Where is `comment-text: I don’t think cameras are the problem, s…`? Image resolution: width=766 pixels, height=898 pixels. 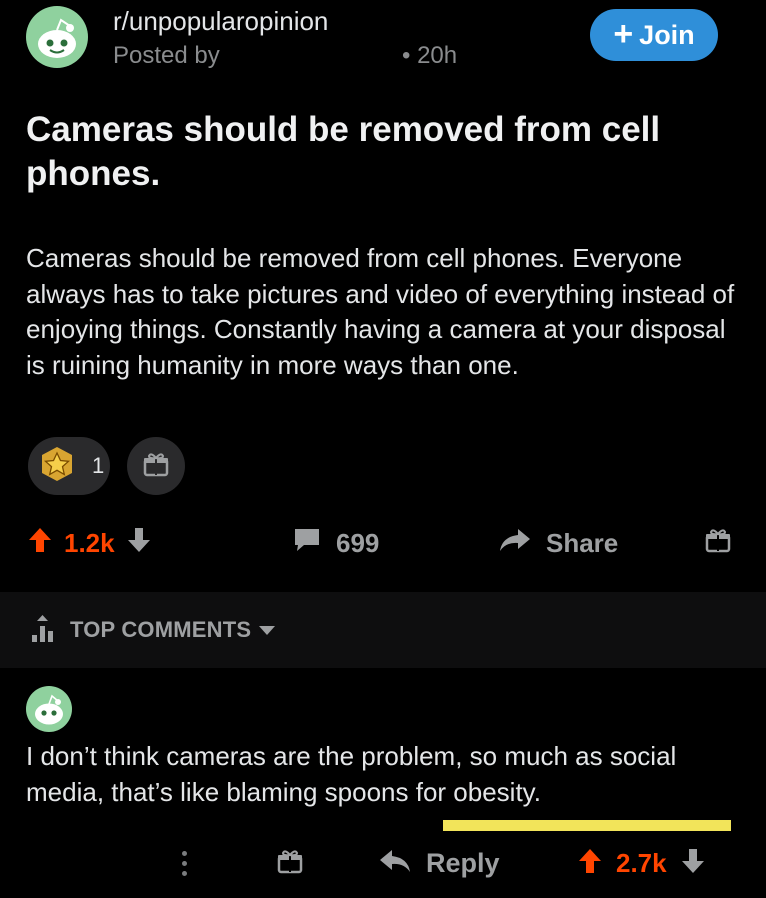 comment-text: I don’t think cameras are the problem, s… is located at coordinates (351, 774).